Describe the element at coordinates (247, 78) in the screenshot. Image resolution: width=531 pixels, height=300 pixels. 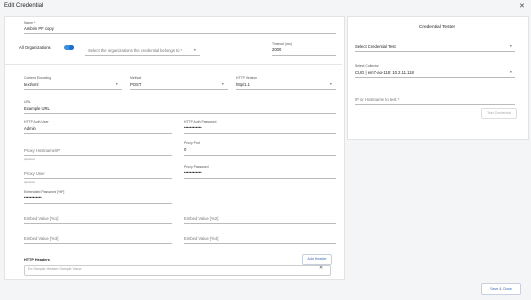
I see `http-version-label: HTTP Version` at that location.